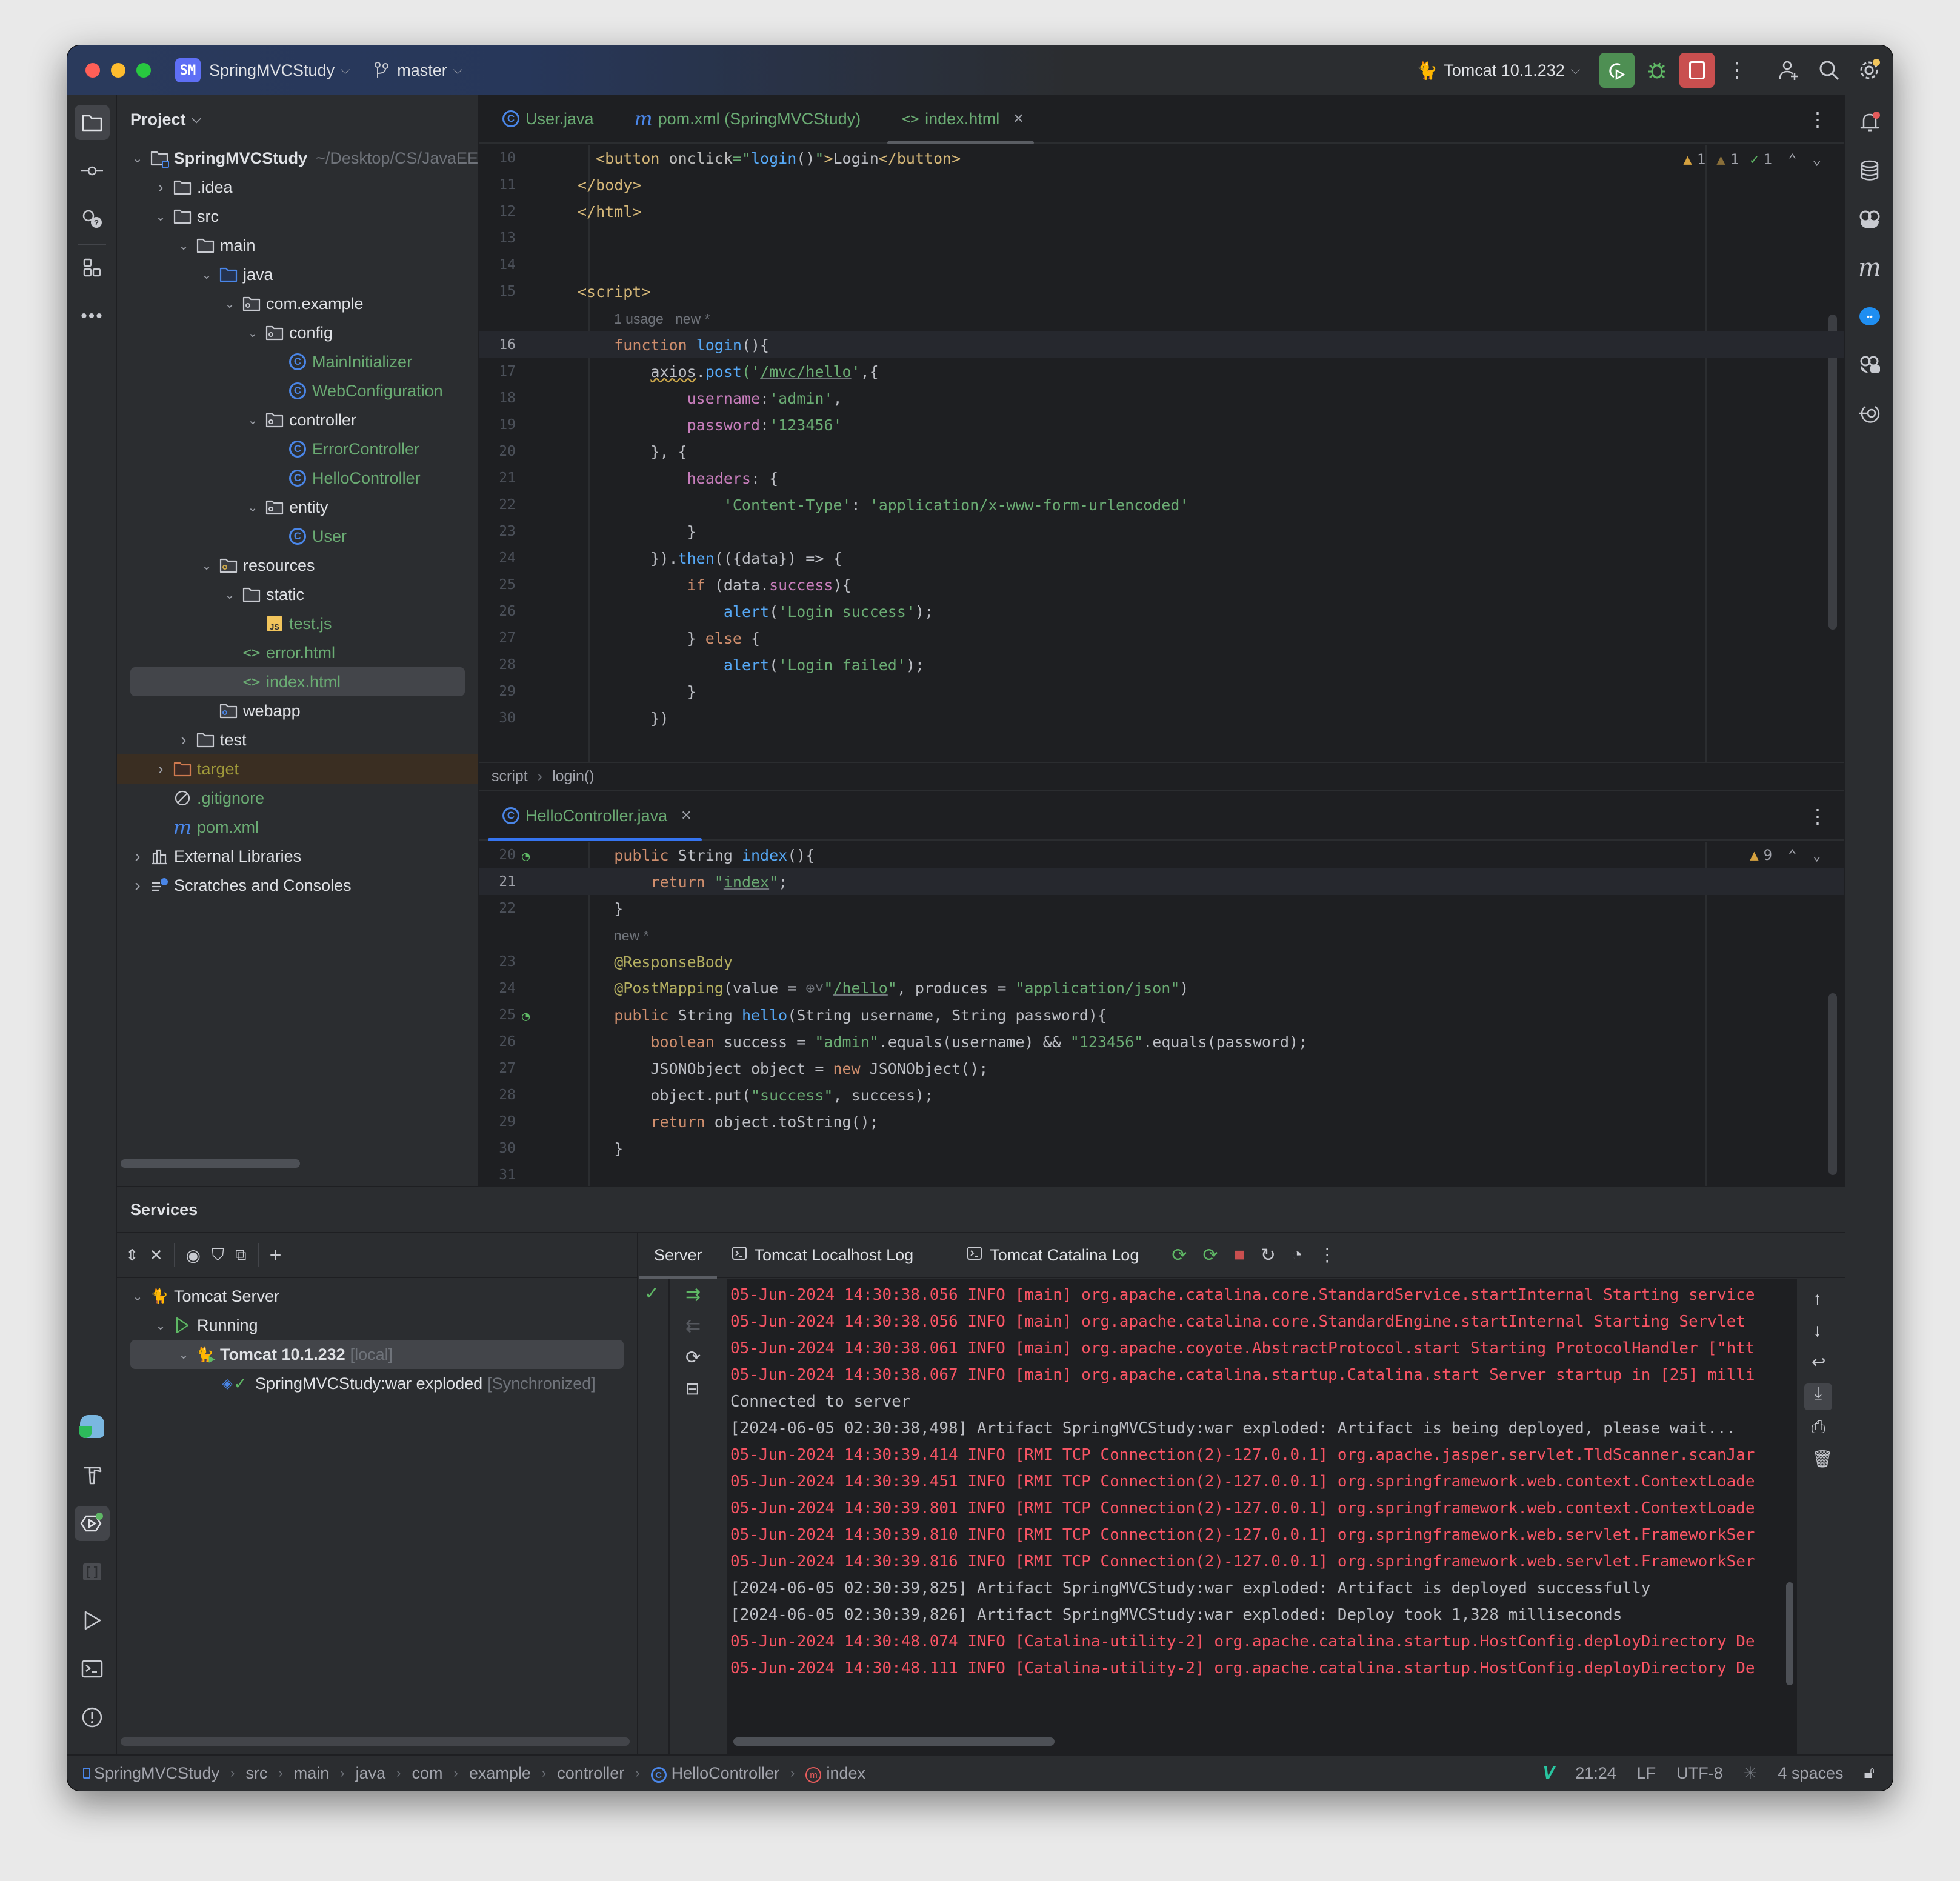 Image resolution: width=1960 pixels, height=1881 pixels. I want to click on code-line: 30 }), so click(1162, 718).